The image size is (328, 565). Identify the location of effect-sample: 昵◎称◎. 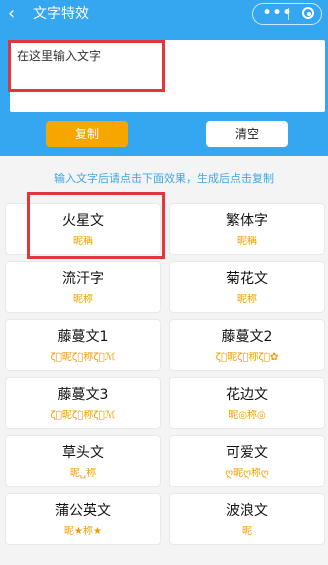
(247, 415).